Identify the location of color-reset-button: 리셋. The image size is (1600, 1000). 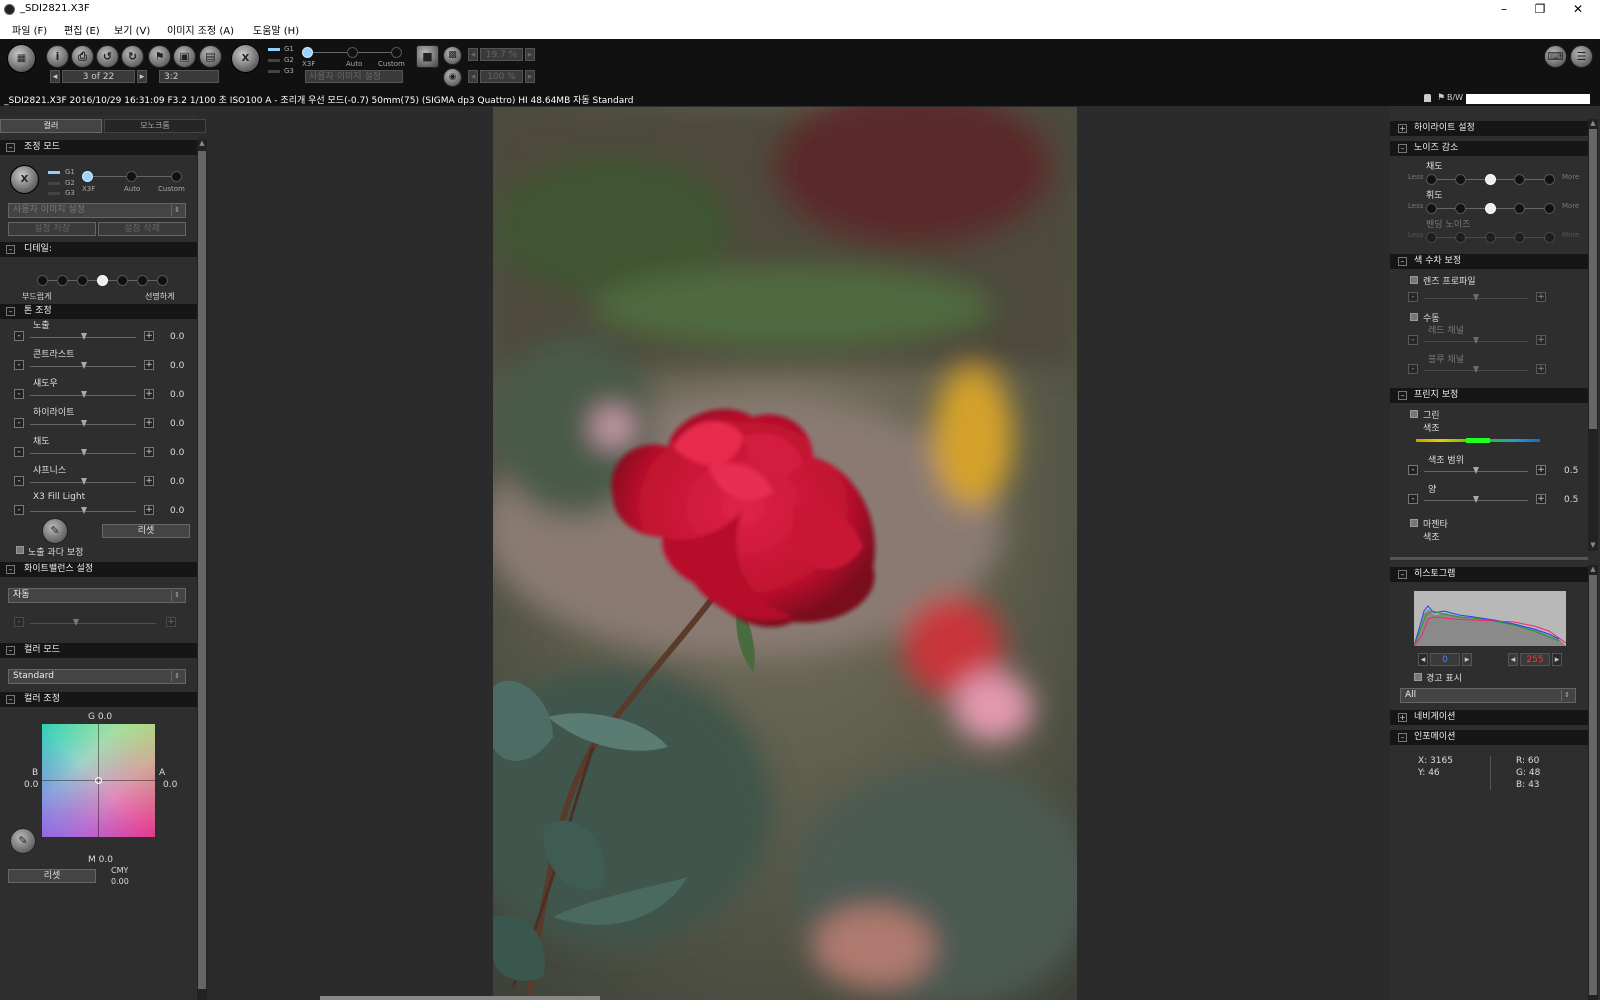
(52, 876).